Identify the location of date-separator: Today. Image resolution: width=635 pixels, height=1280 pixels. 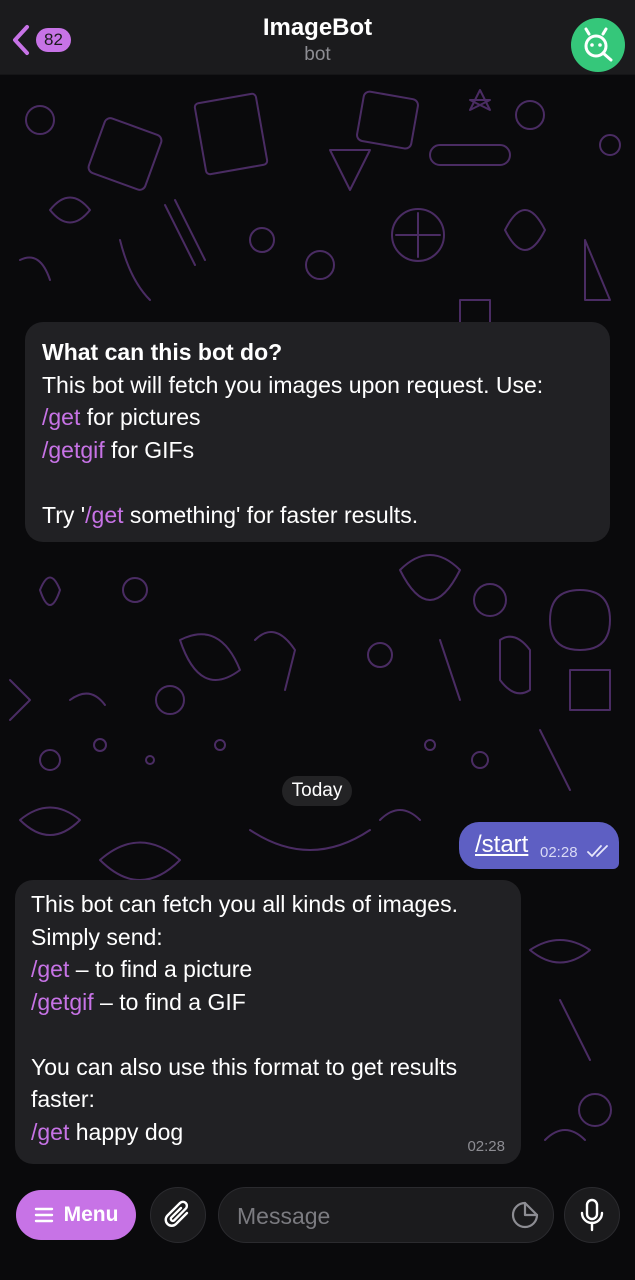
(317, 791).